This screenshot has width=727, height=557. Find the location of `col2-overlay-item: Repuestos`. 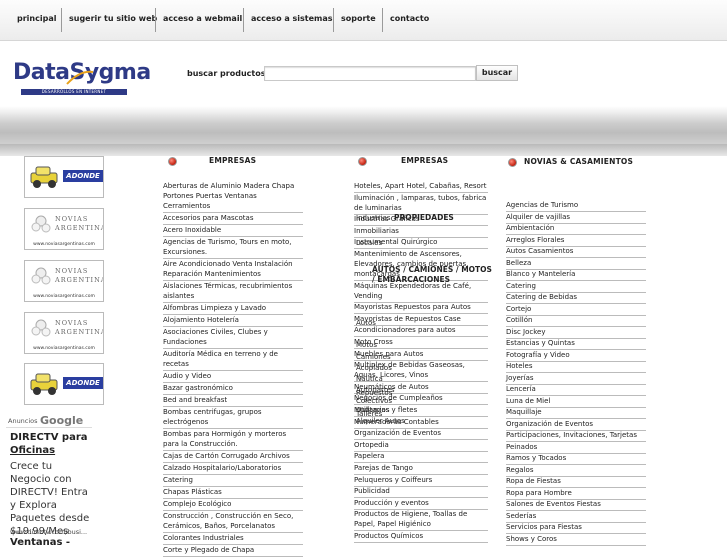

col2-overlay-item: Repuestos is located at coordinates (374, 393).